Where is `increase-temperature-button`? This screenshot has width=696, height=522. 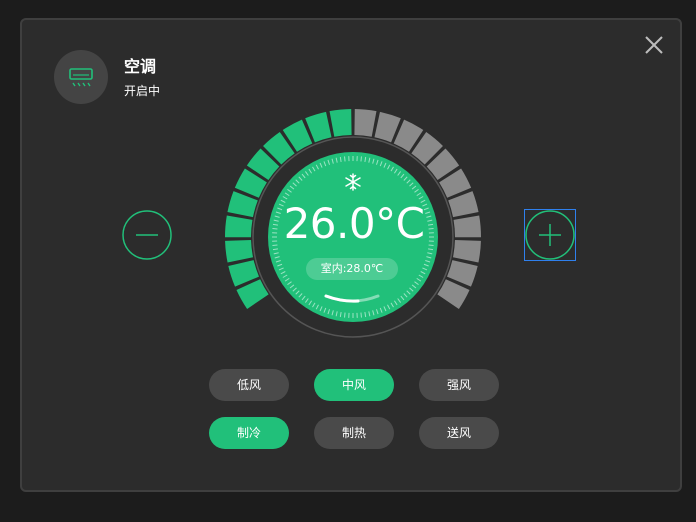 increase-temperature-button is located at coordinates (550, 235).